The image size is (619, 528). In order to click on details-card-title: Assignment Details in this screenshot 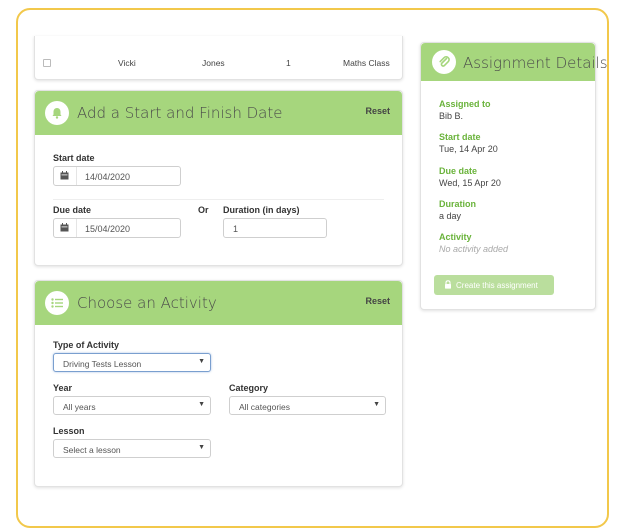, I will do `click(535, 63)`.